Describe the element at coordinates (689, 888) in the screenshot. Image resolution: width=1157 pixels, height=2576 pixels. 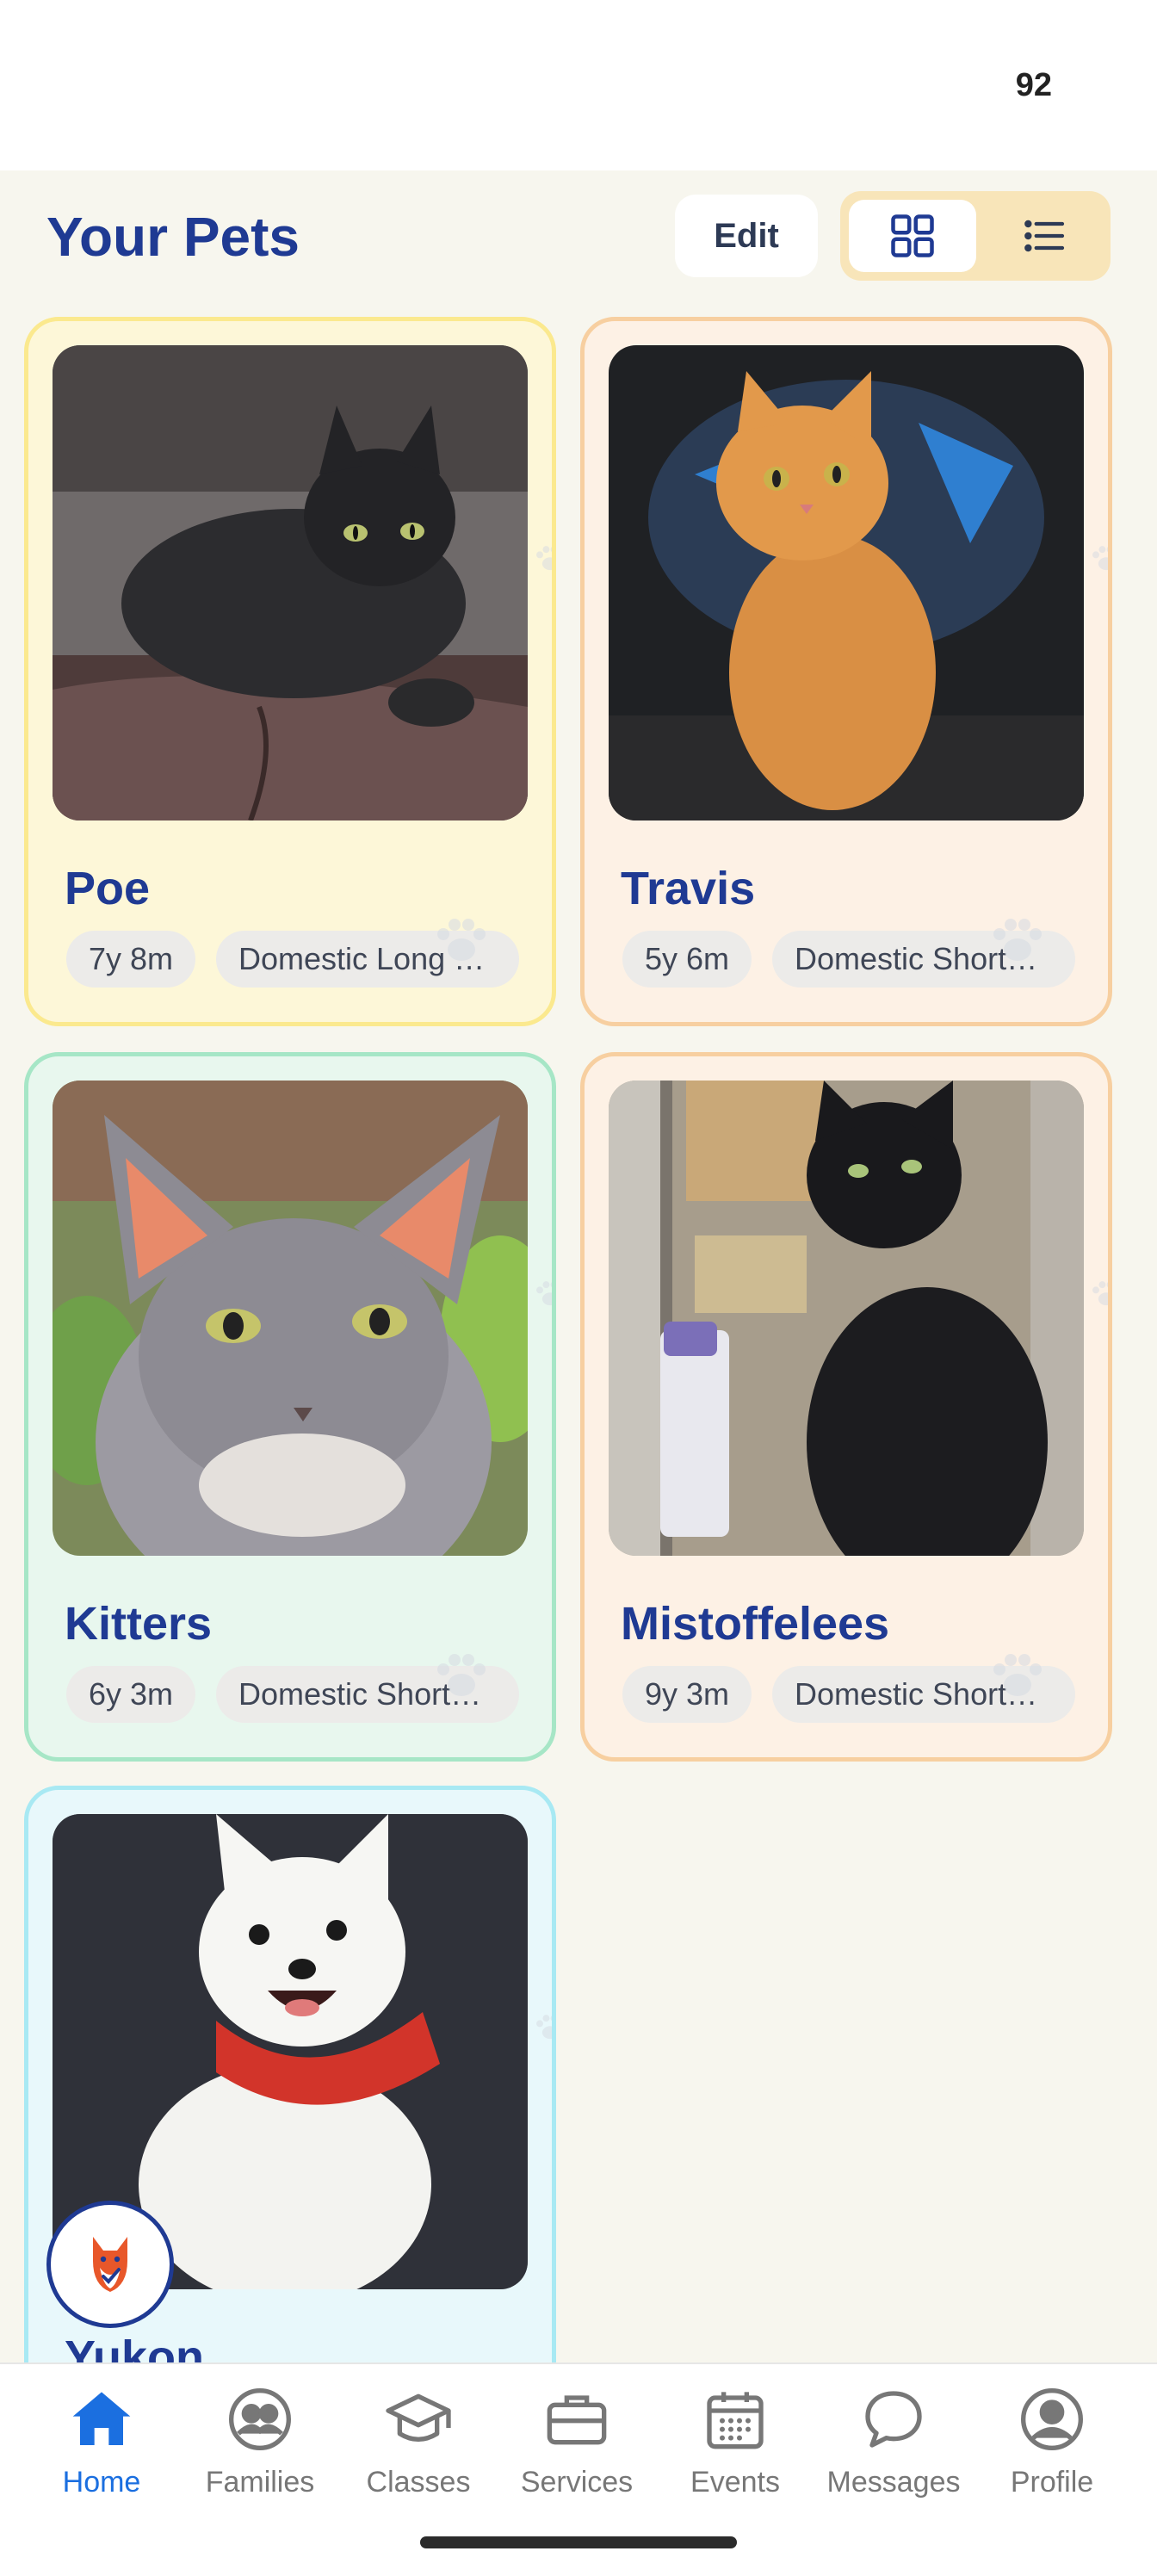
I see `pet-name: Travis` at that location.